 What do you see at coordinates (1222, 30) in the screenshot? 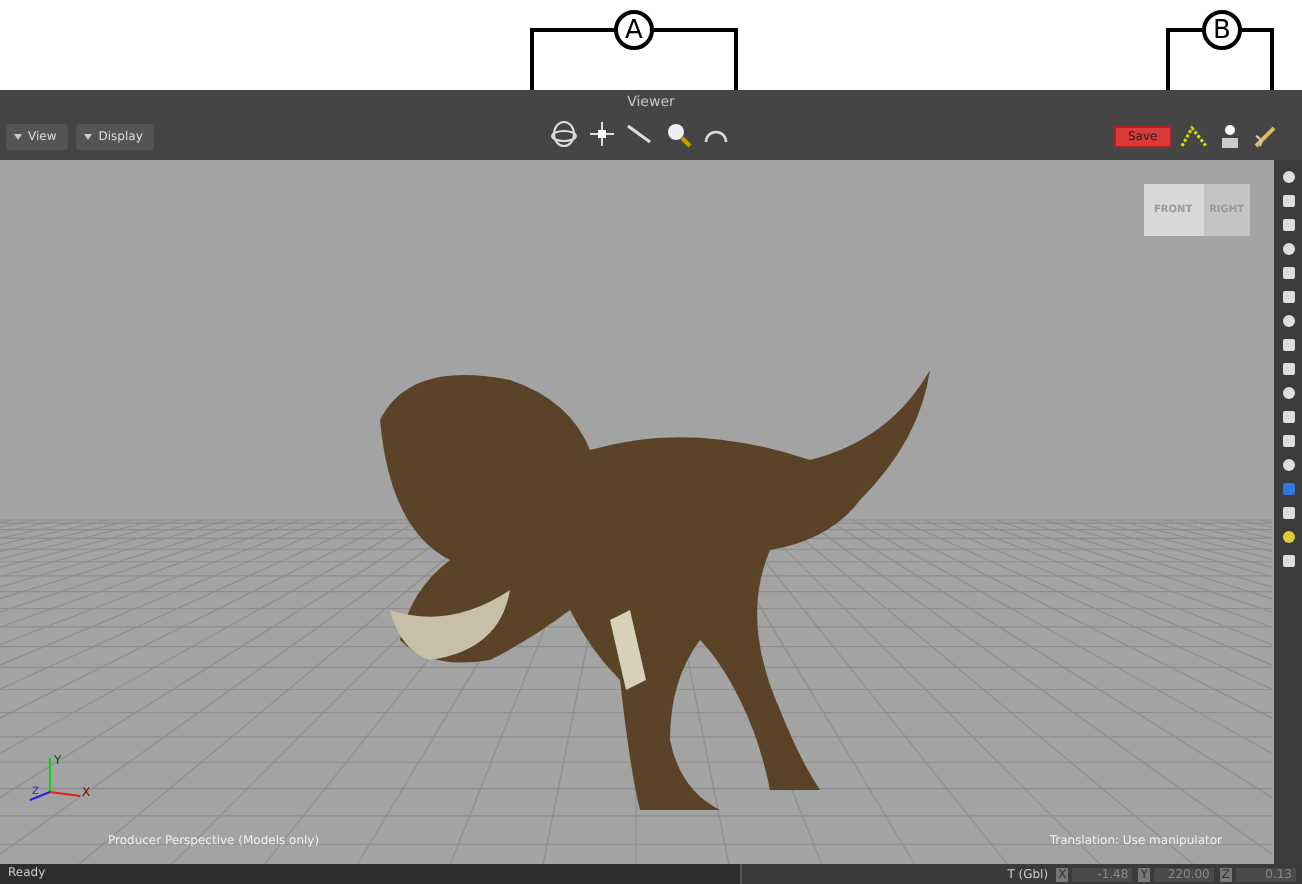
I see `callout-label: B` at bounding box center [1222, 30].